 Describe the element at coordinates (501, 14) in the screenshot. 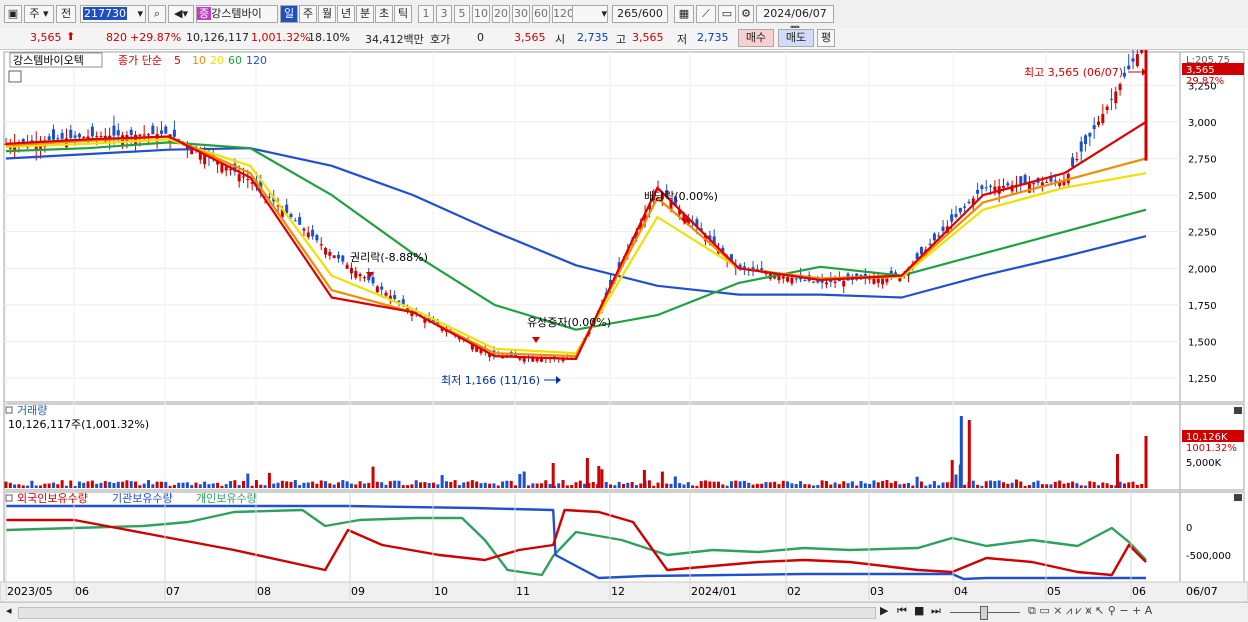

I see `interval-button-4: 20` at that location.